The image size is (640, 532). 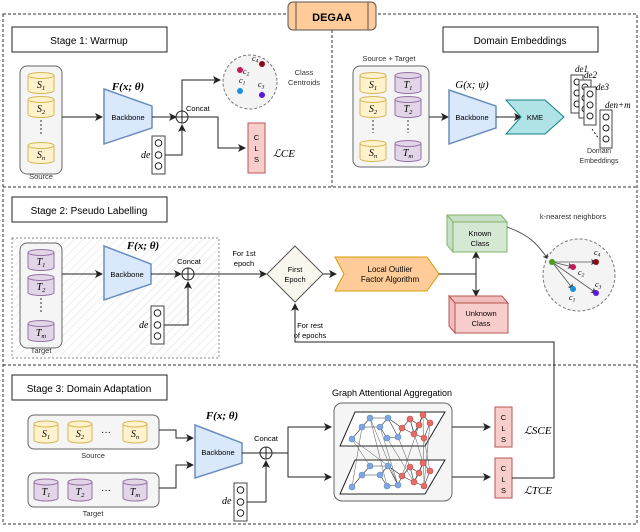 What do you see at coordinates (240, 91) in the screenshot?
I see `stage1-centroid-c1` at bounding box center [240, 91].